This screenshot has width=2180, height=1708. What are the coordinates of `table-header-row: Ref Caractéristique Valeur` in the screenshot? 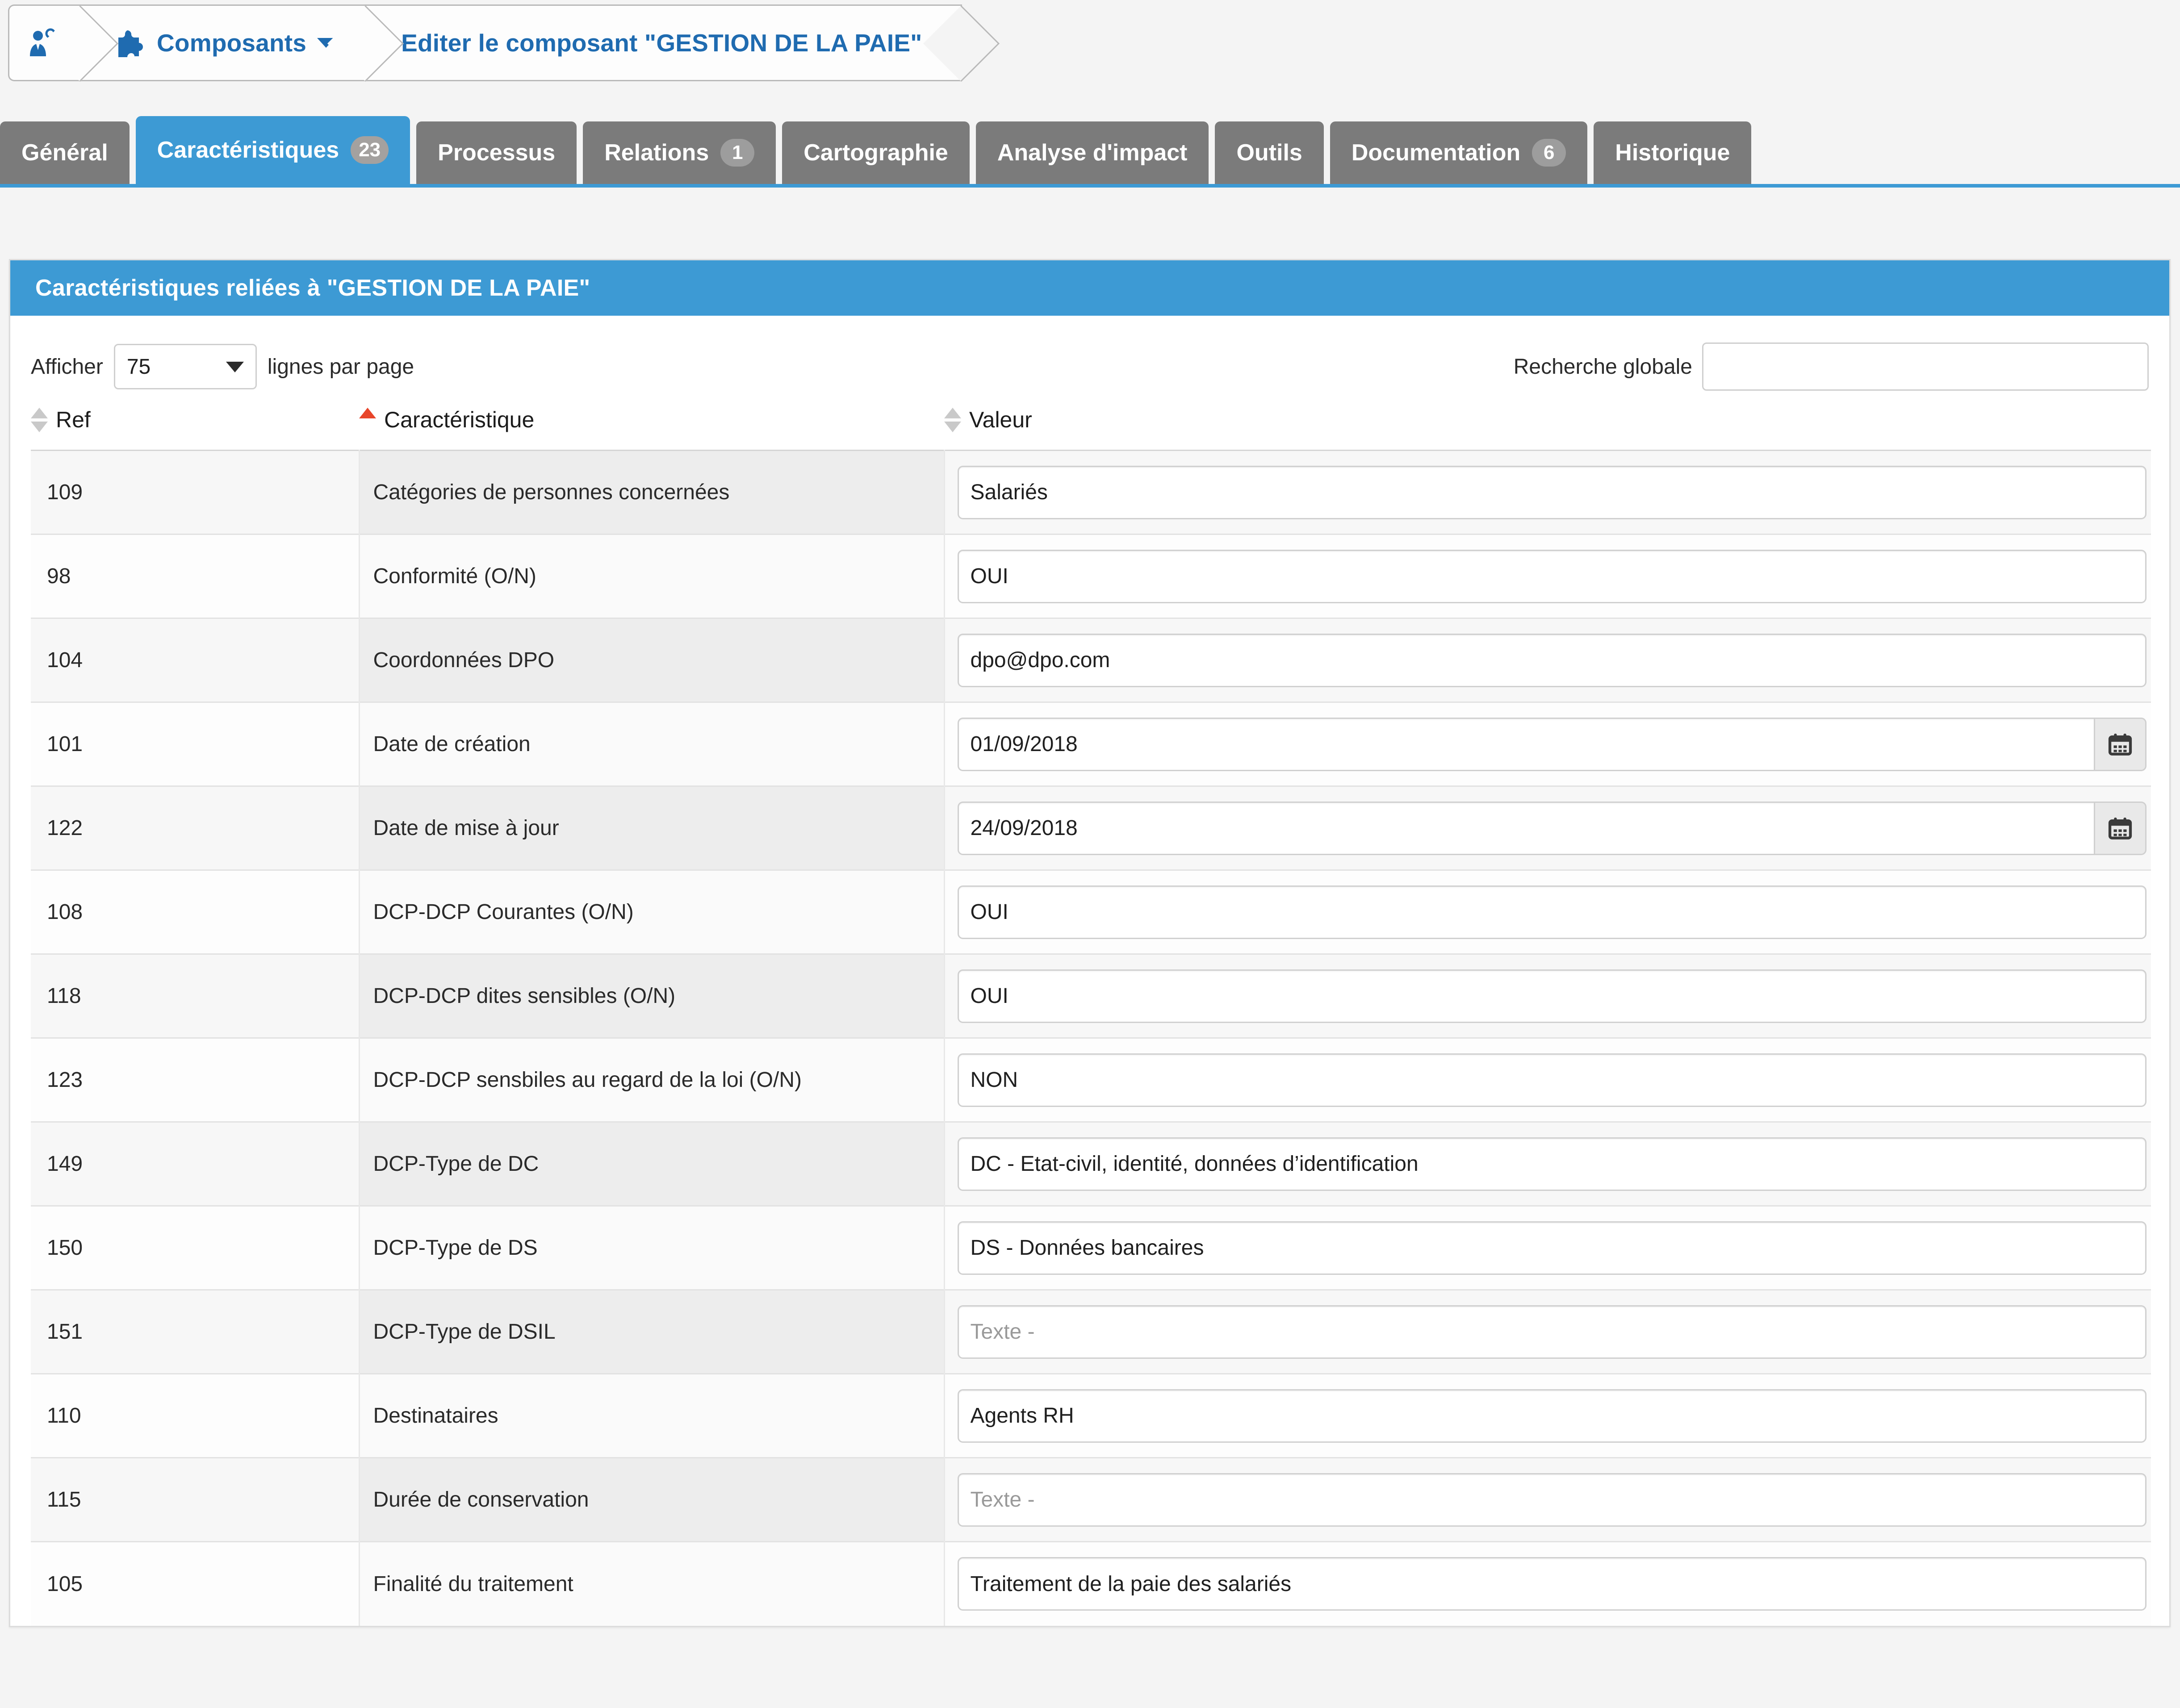 It's located at (1091, 425).